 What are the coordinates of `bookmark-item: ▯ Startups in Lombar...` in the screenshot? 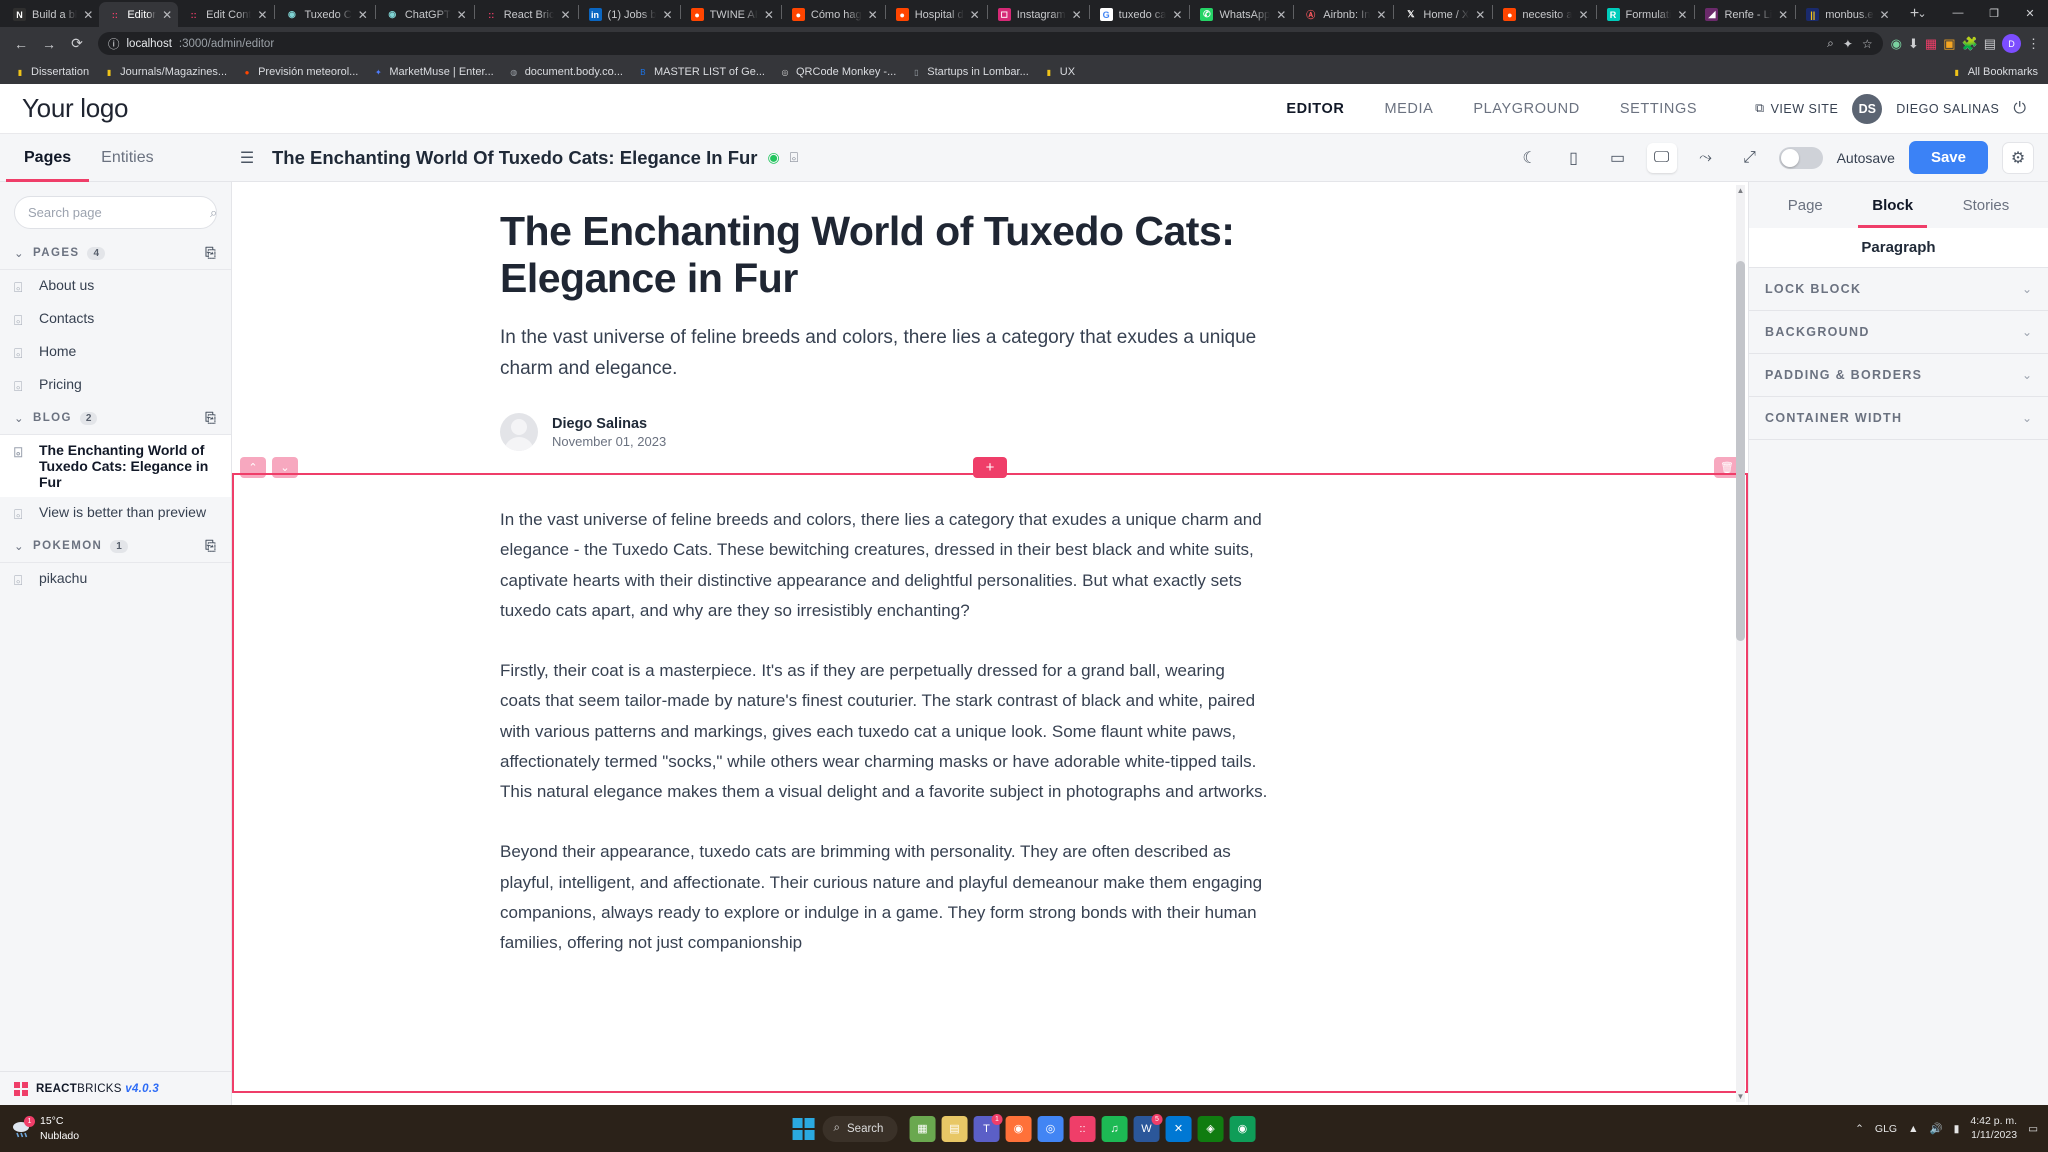 It's located at (969, 72).